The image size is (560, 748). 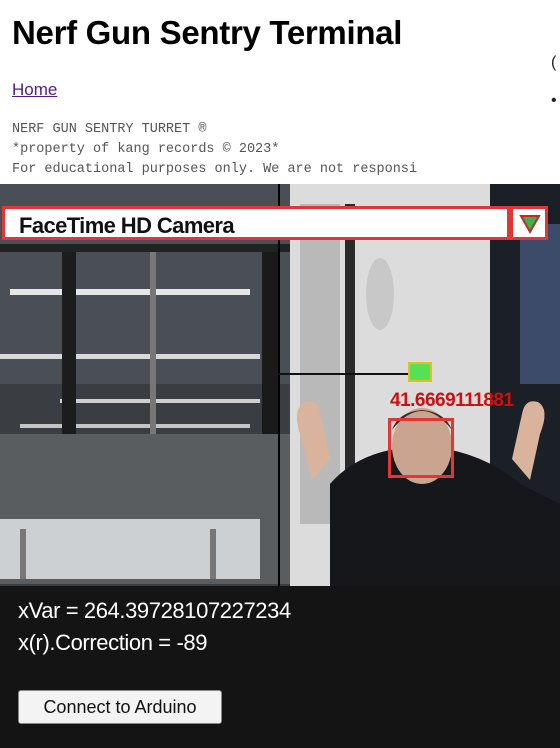 What do you see at coordinates (120, 707) in the screenshot?
I see `connect-arduino-button: Connect to Arduino` at bounding box center [120, 707].